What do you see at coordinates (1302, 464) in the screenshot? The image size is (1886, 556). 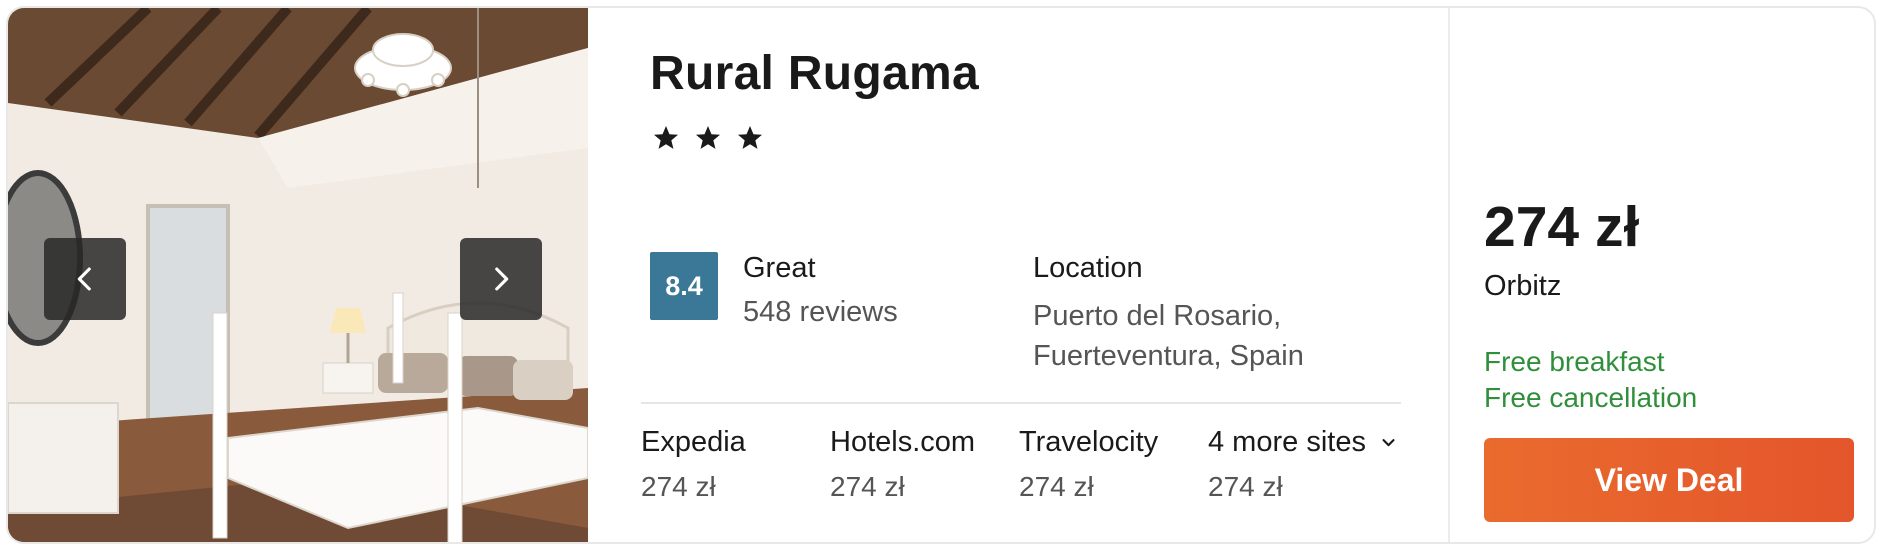 I see `more-sites-toggle: 4 more sites 274 zł` at bounding box center [1302, 464].